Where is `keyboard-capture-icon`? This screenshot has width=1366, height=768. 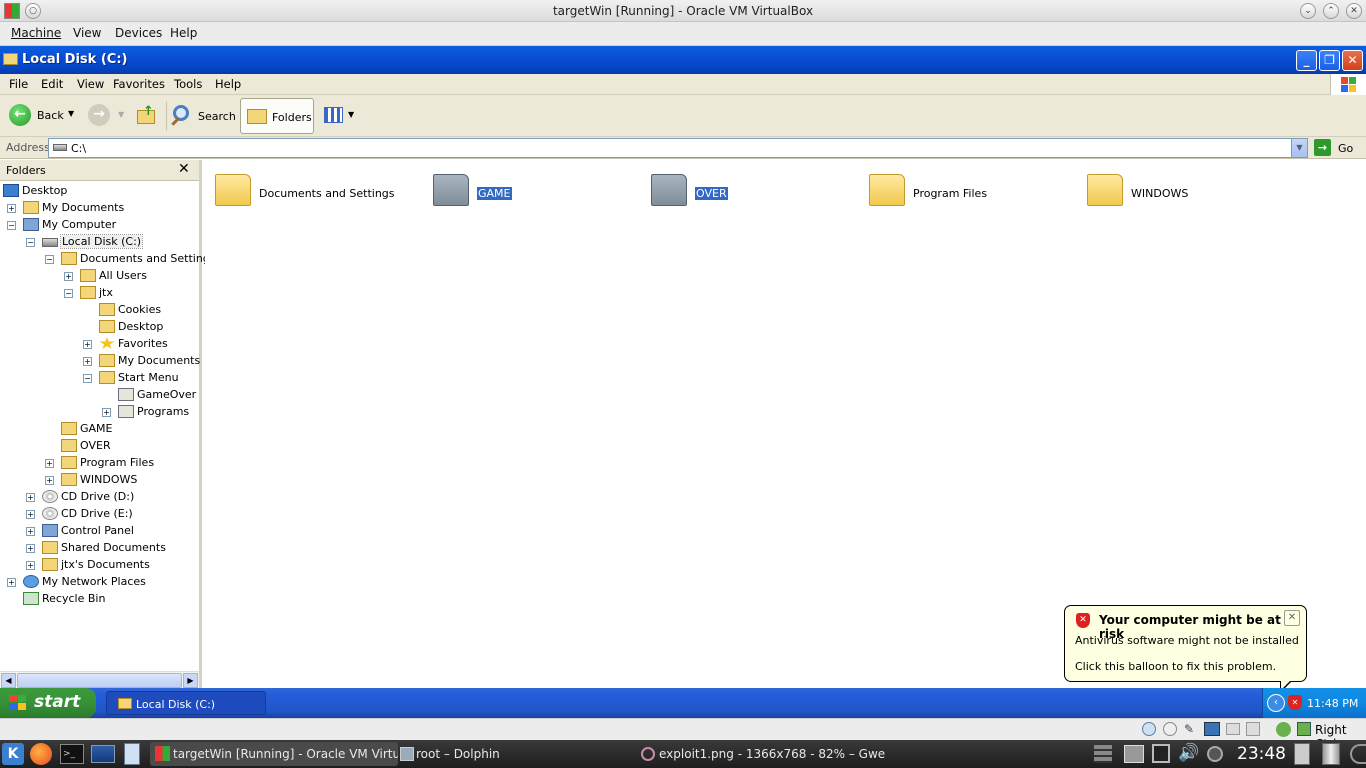
keyboard-capture-icon is located at coordinates (1304, 729).